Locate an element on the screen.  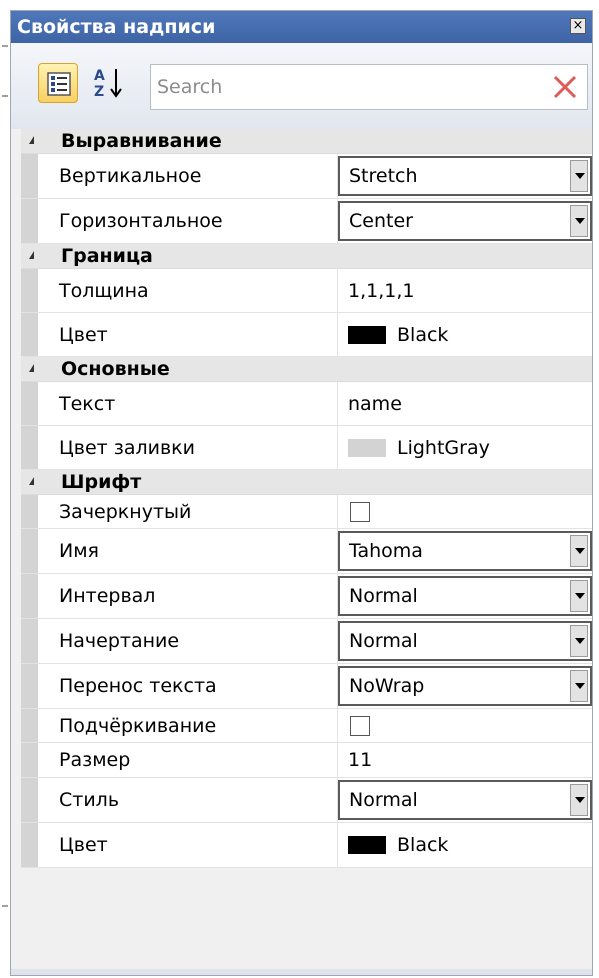
property-label: Имя is located at coordinates (188, 551).